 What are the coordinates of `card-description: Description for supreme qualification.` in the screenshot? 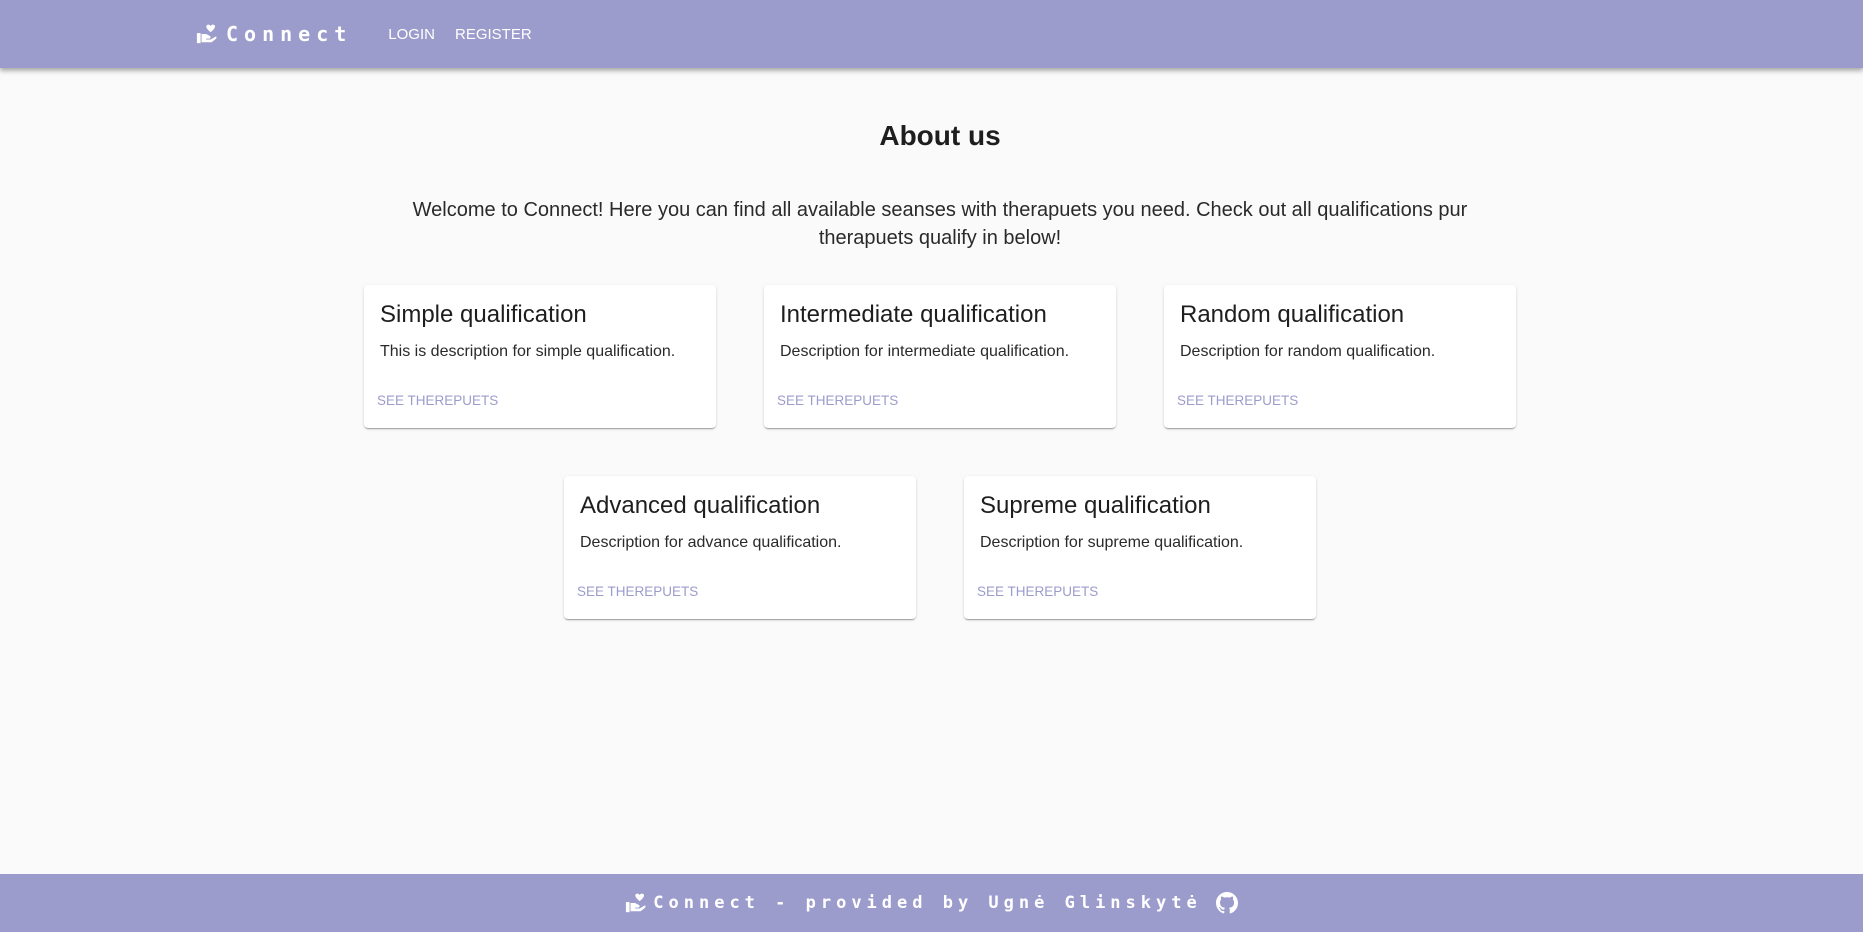 It's located at (1112, 542).